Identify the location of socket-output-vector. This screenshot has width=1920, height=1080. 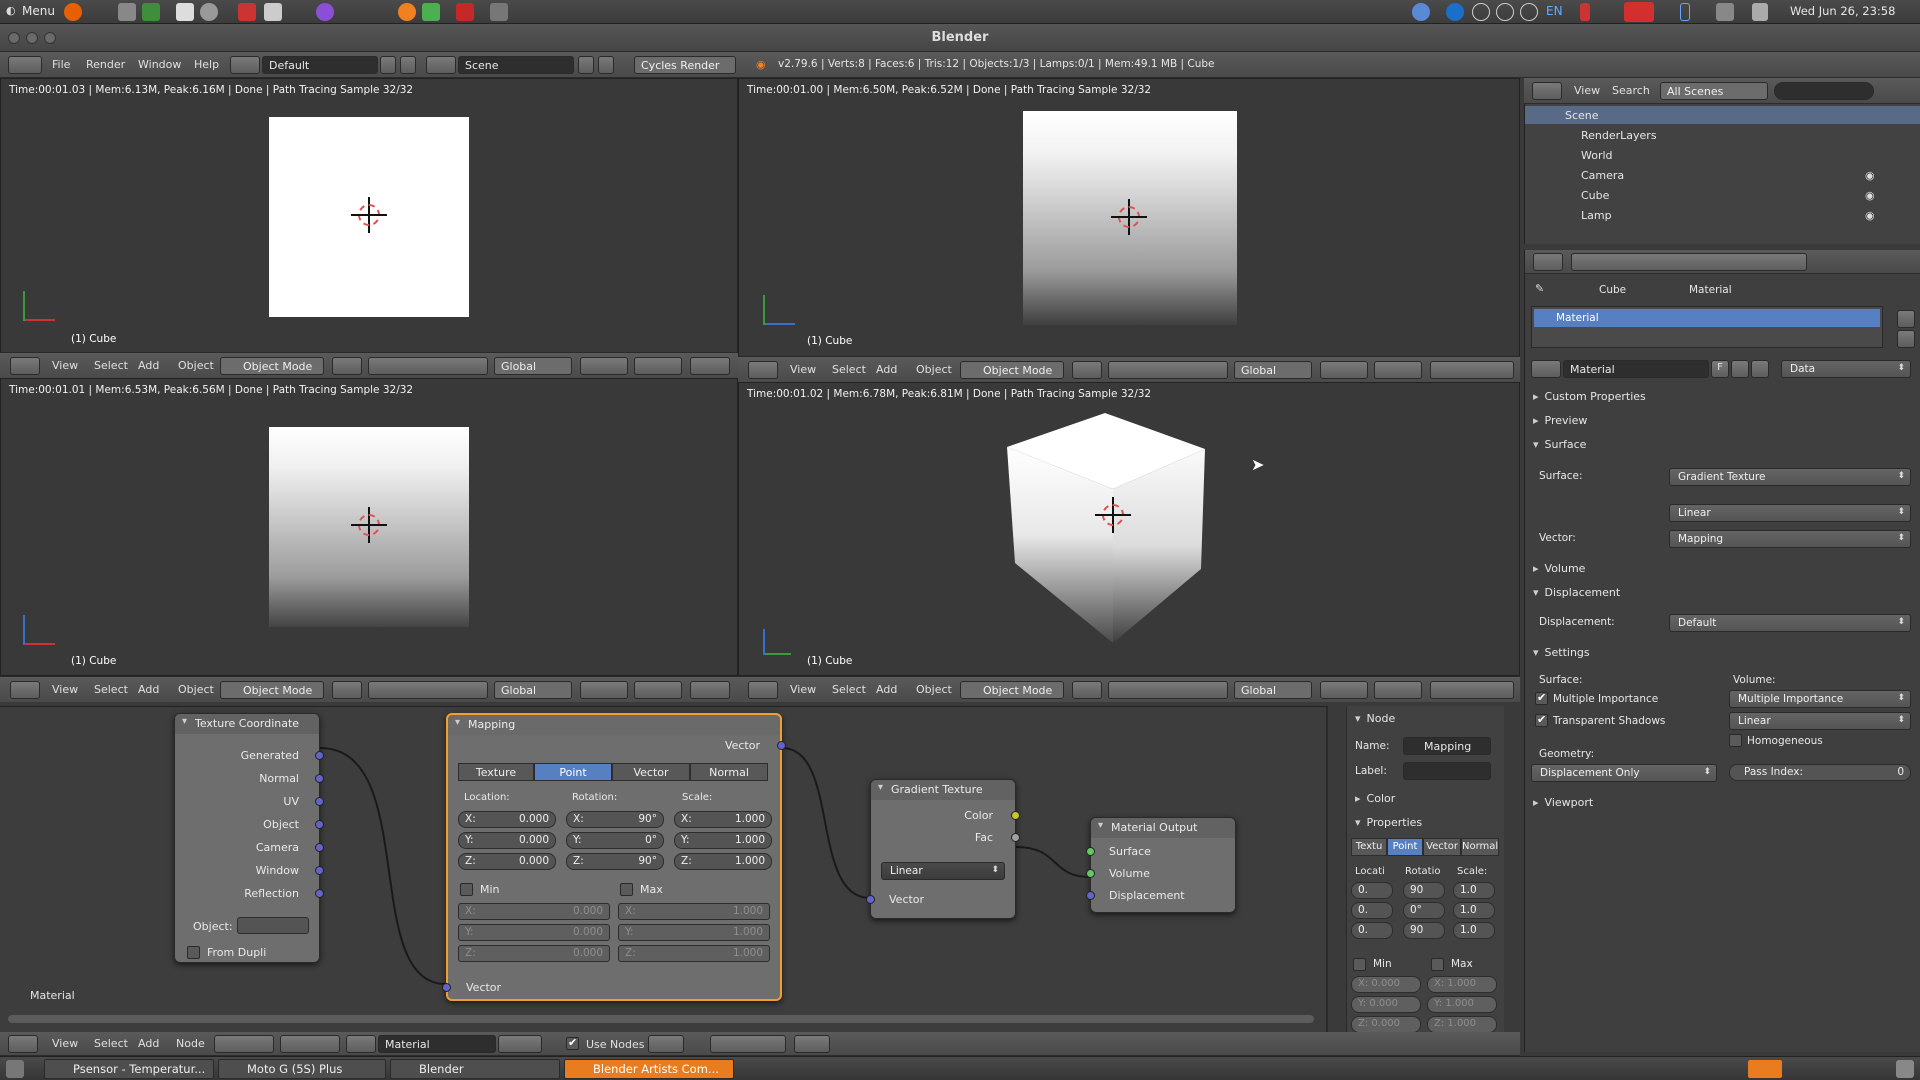
(781, 745).